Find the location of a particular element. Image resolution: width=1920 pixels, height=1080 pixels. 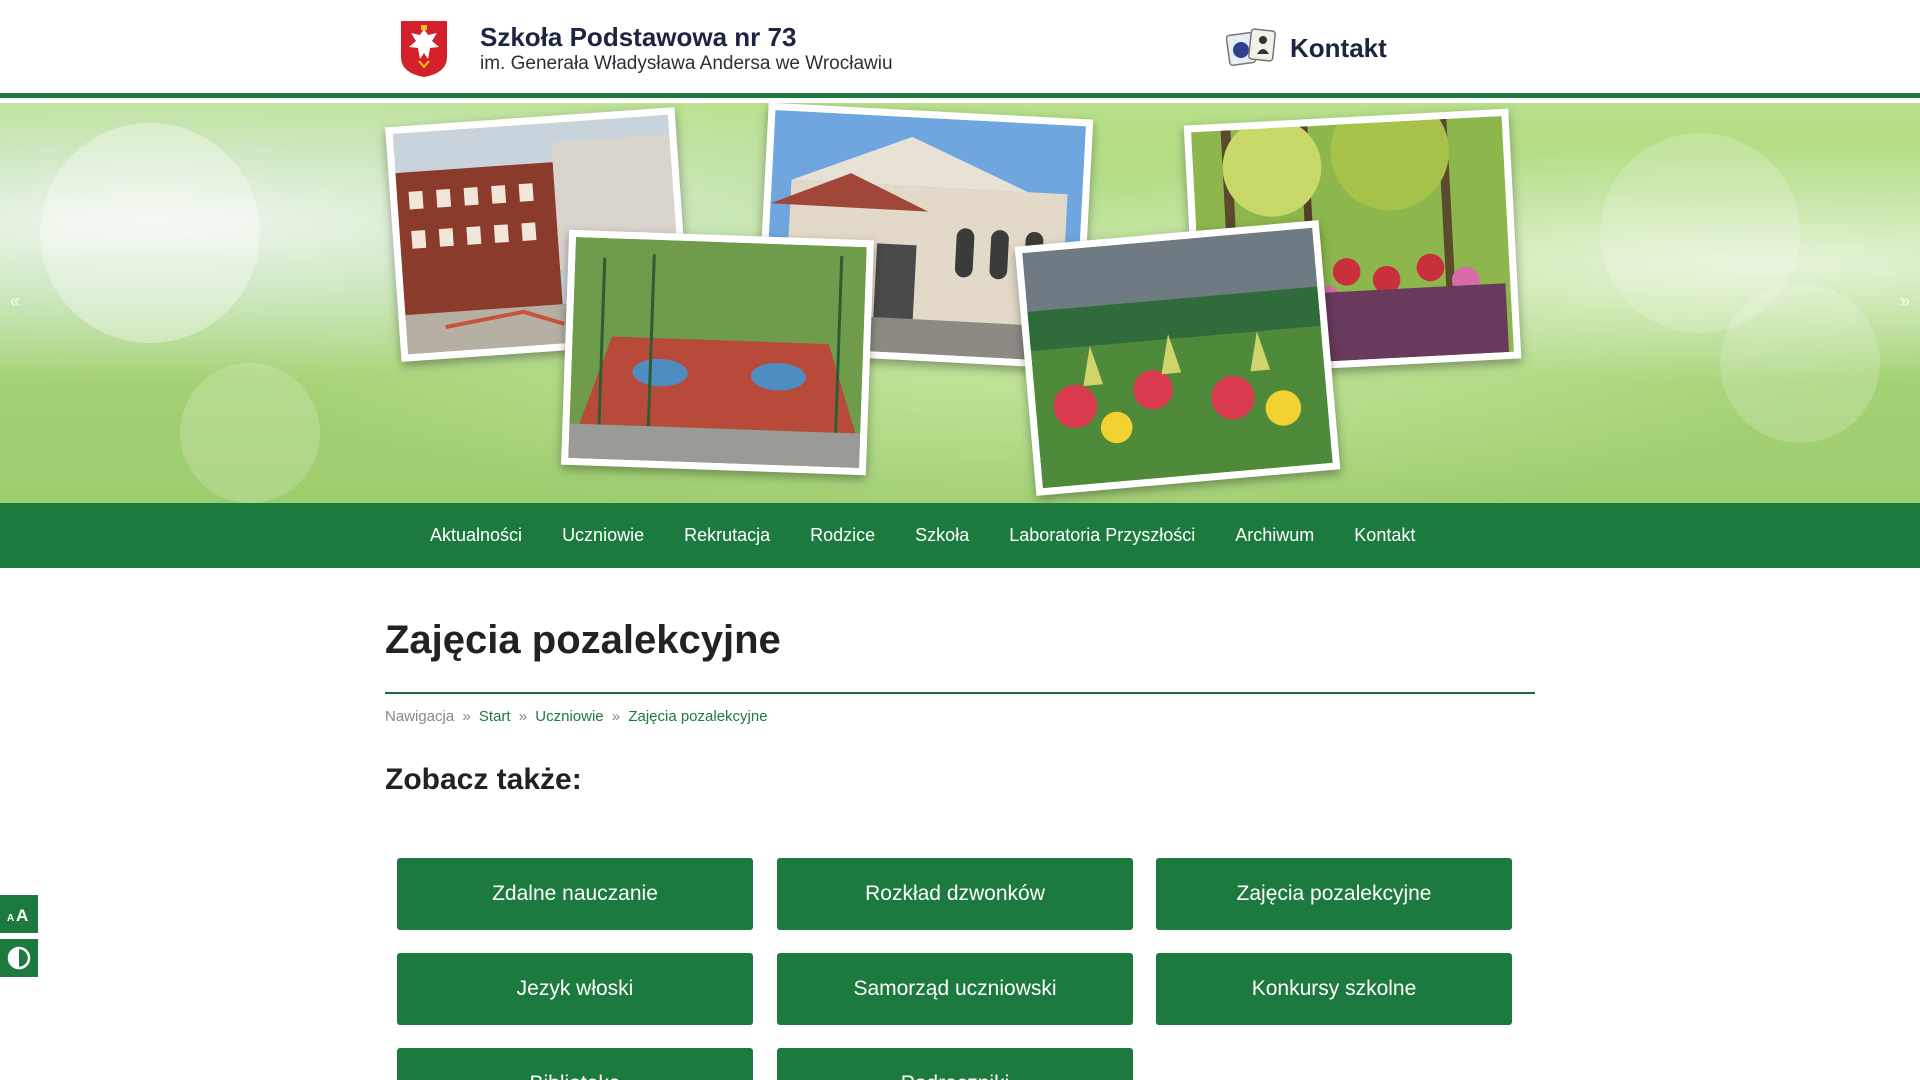

see-also-heading: Zobacz także: is located at coordinates (483, 779).